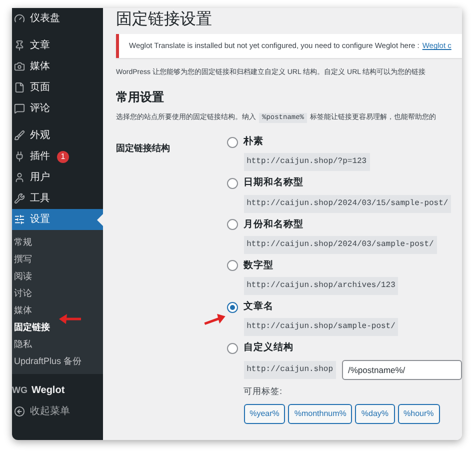 The height and width of the screenshot is (452, 474). What do you see at coordinates (57, 66) in the screenshot?
I see `sidebar-item: 媒体` at bounding box center [57, 66].